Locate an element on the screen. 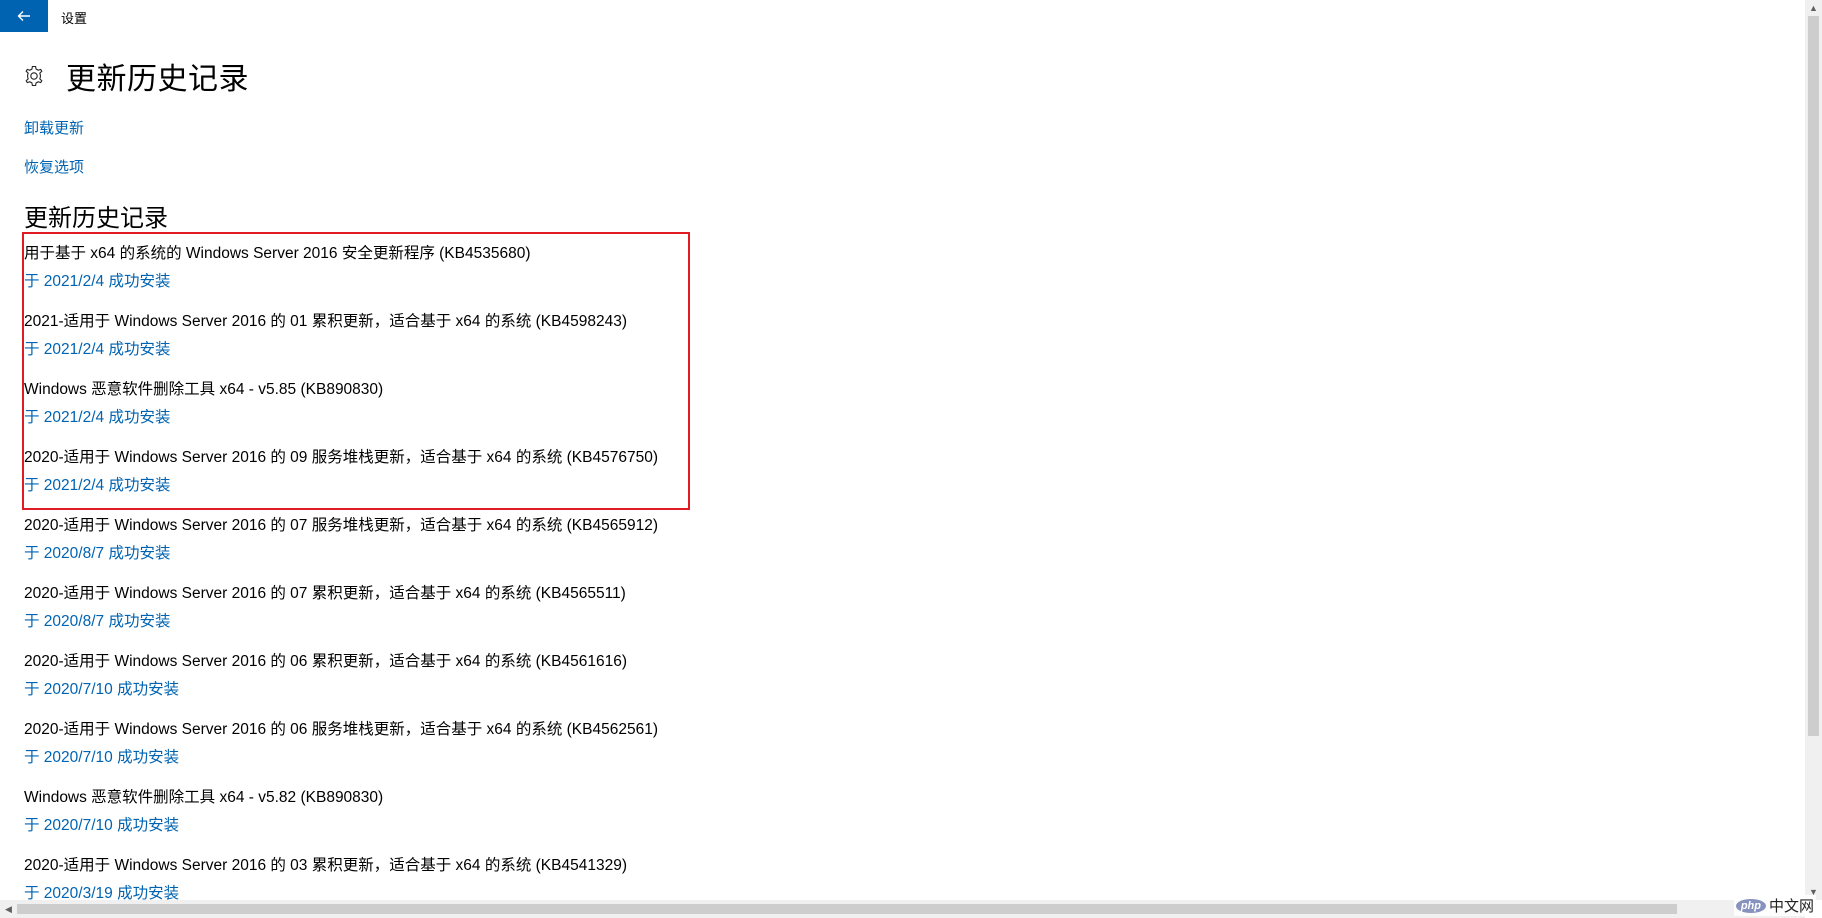 This screenshot has height=918, width=1822. page-header: 更新历史记录 is located at coordinates (135, 76).